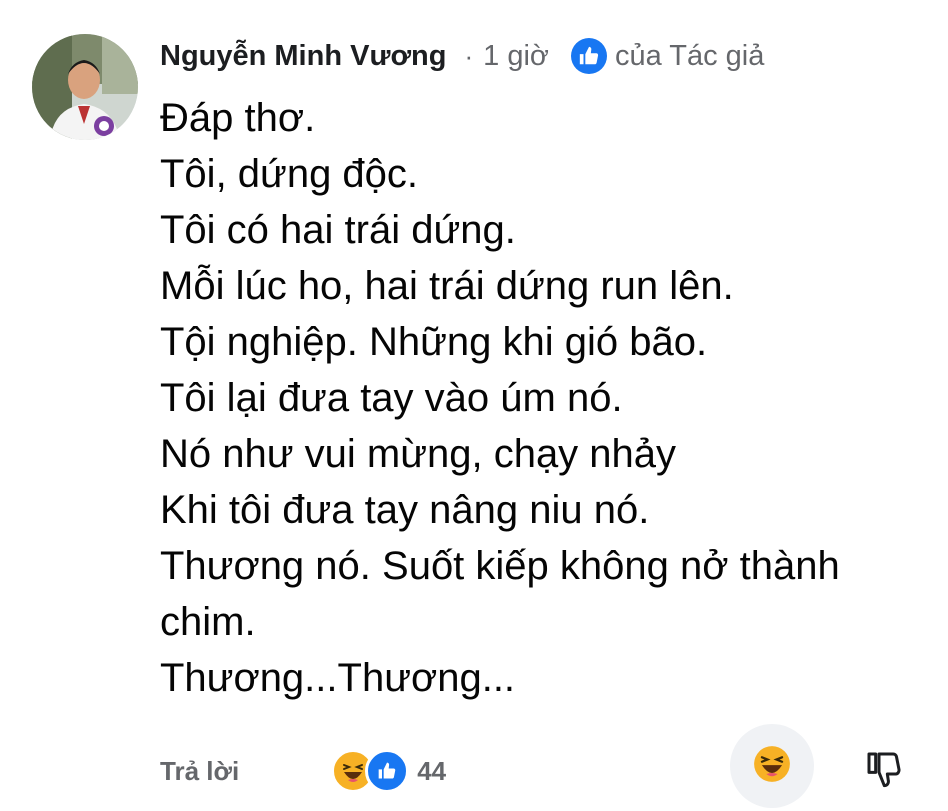  I want to click on haha-icon, so click(772, 766).